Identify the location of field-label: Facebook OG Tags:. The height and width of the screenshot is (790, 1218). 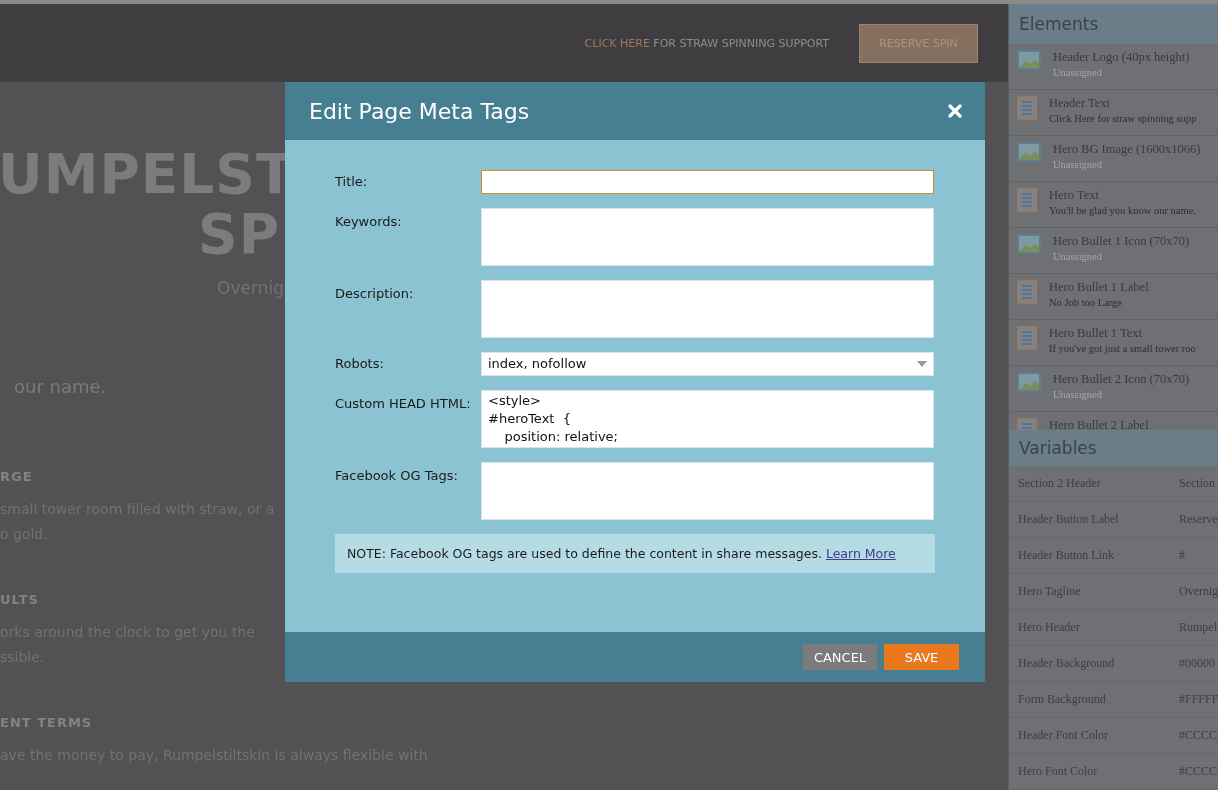
(397, 476).